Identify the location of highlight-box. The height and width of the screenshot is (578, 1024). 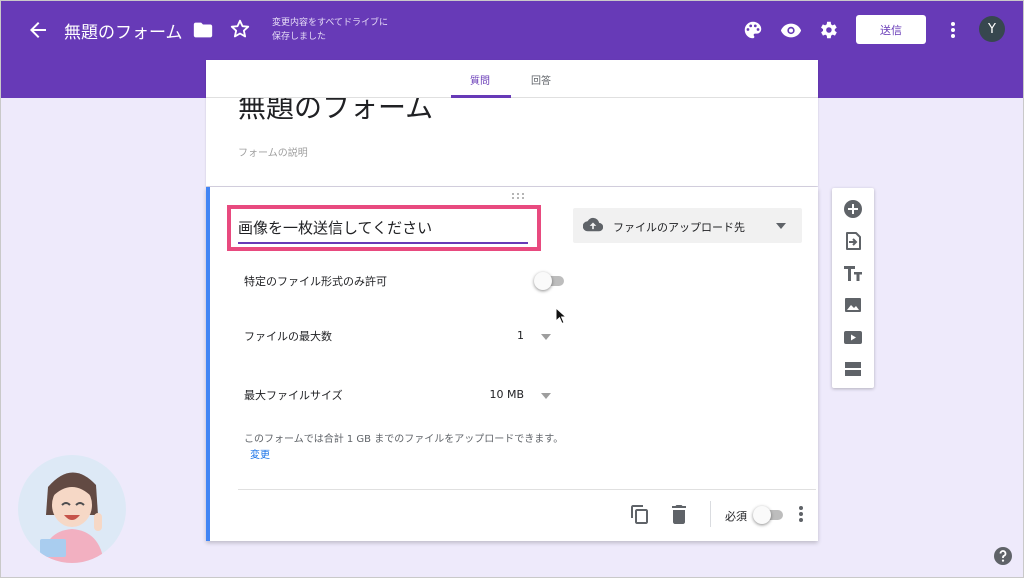
(384, 228).